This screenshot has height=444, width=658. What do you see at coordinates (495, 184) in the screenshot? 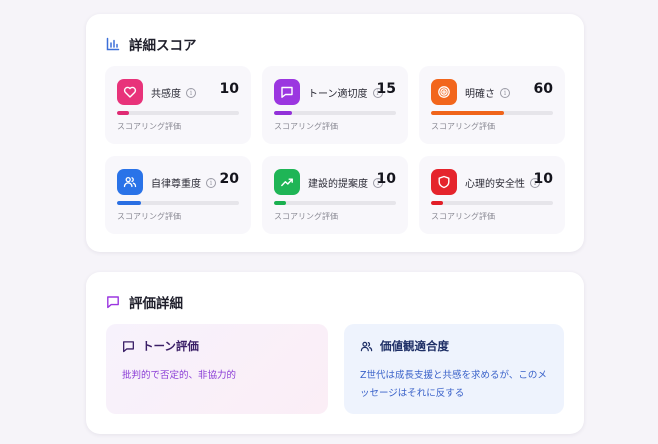
I see `metric-label: 心理的安全性` at bounding box center [495, 184].